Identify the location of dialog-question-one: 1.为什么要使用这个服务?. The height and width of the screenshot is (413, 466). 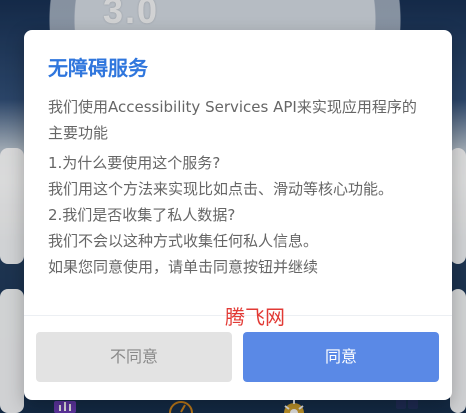
(134, 163).